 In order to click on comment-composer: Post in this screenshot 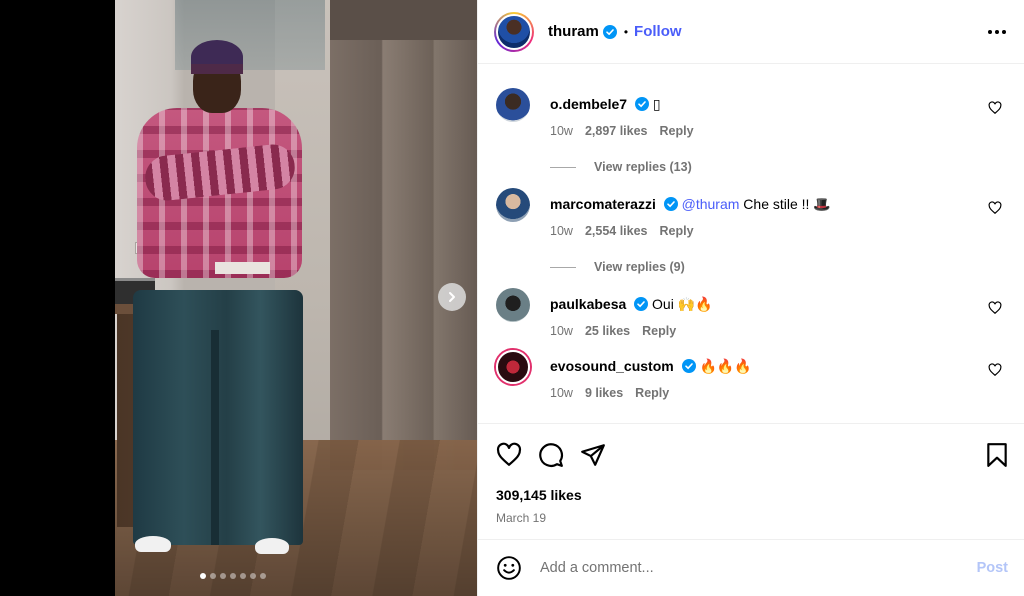, I will do `click(751, 567)`.